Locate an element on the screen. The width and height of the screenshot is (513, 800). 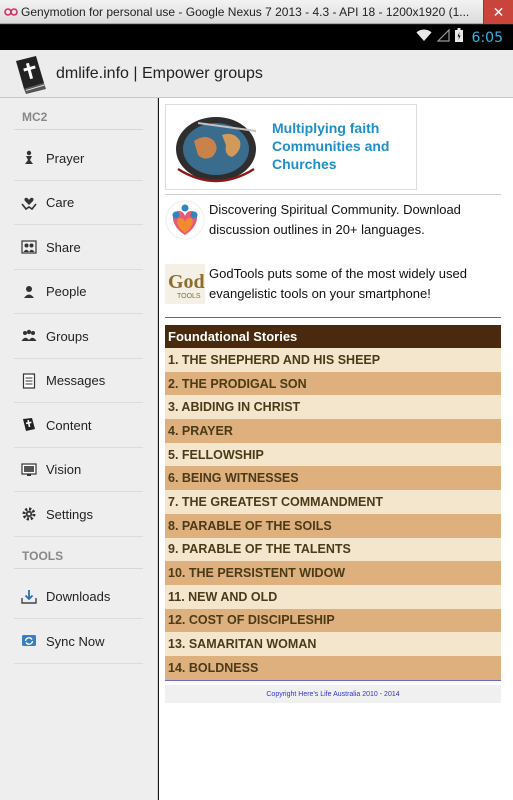
drawer-item-label: Groups is located at coordinates (67, 336).